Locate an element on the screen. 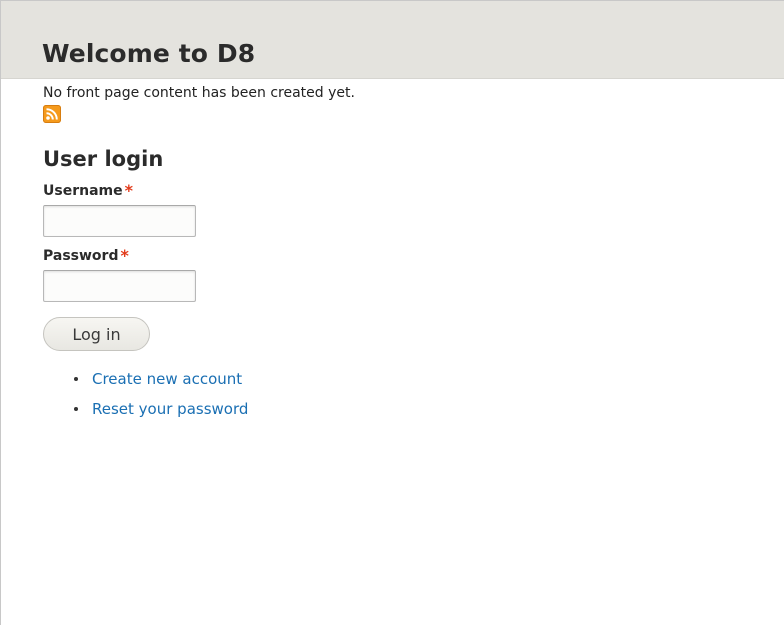 The width and height of the screenshot is (784, 625). reset-password-link: Reset your password is located at coordinates (170, 409).